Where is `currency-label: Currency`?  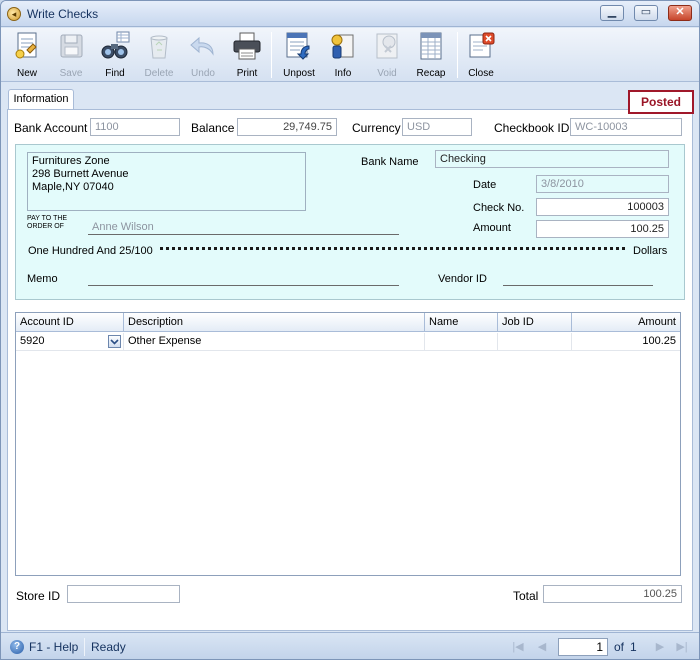 currency-label: Currency is located at coordinates (376, 128).